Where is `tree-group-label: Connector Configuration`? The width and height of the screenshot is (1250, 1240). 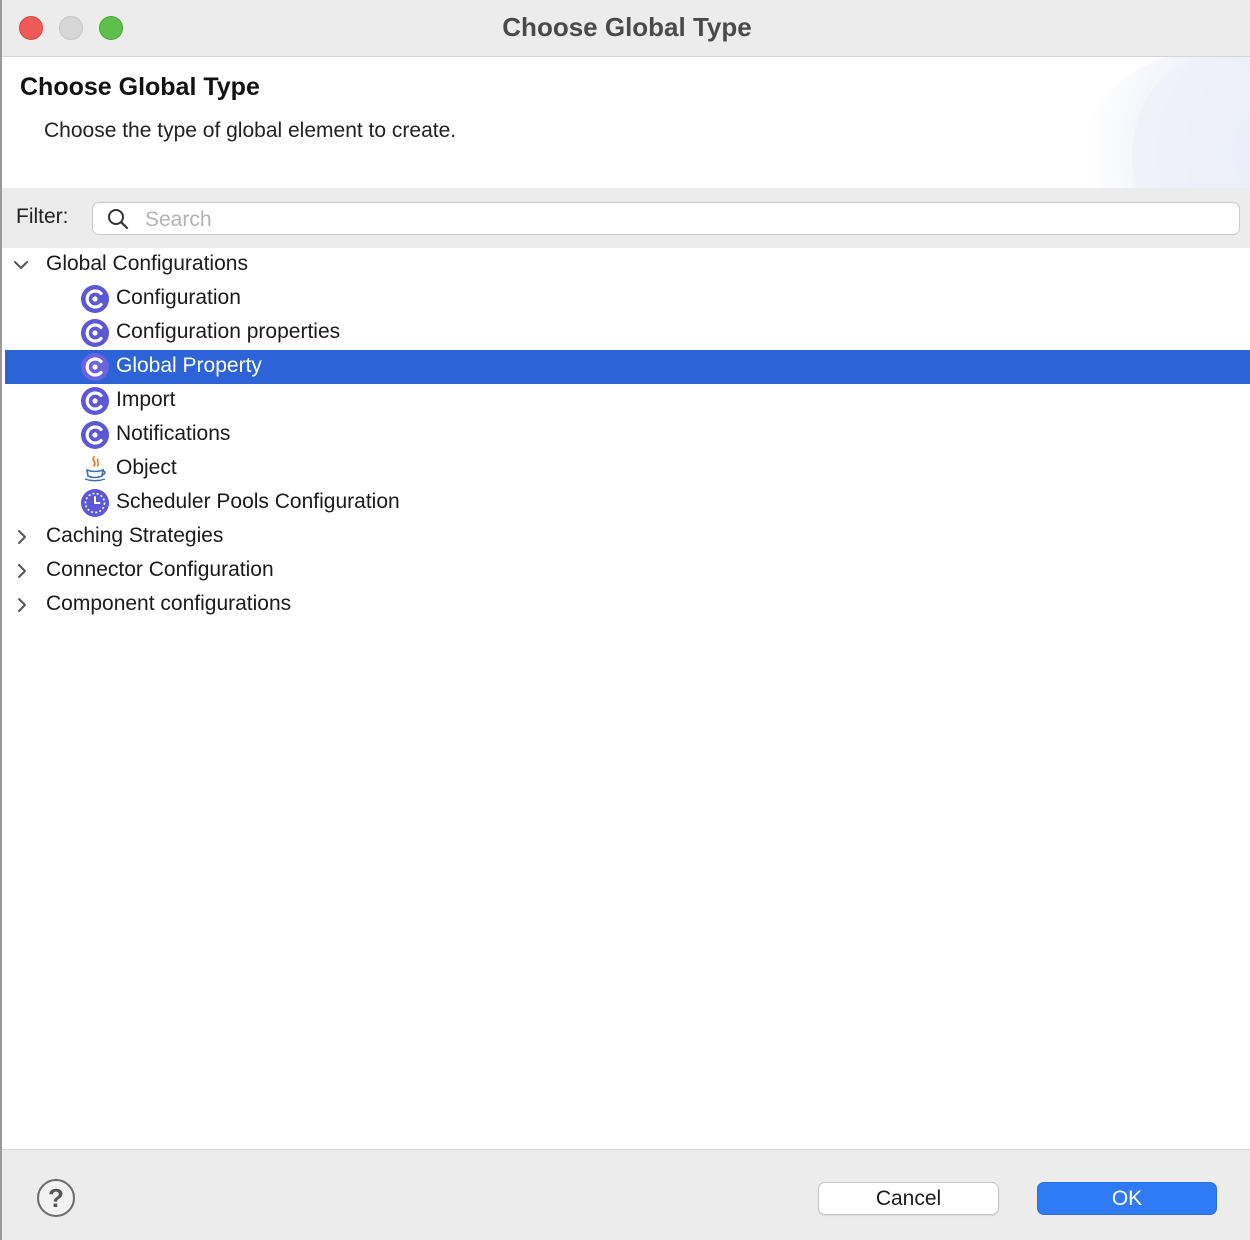
tree-group-label: Connector Configuration is located at coordinates (160, 569).